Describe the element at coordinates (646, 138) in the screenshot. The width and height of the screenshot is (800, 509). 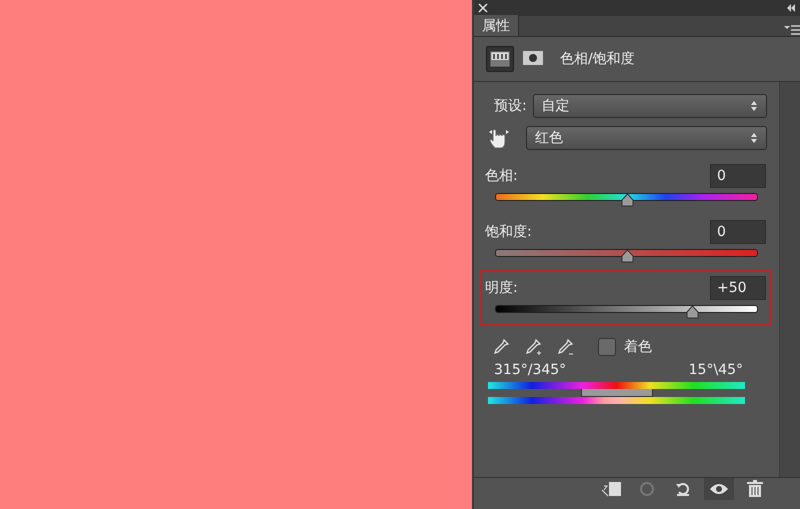
I see `channel-dropdown: 红色` at that location.